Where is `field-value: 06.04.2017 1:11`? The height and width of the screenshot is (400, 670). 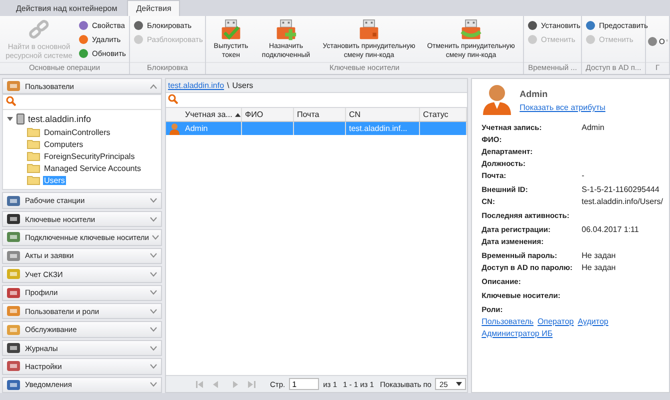
field-value: 06.04.2017 1:11 is located at coordinates (610, 229).